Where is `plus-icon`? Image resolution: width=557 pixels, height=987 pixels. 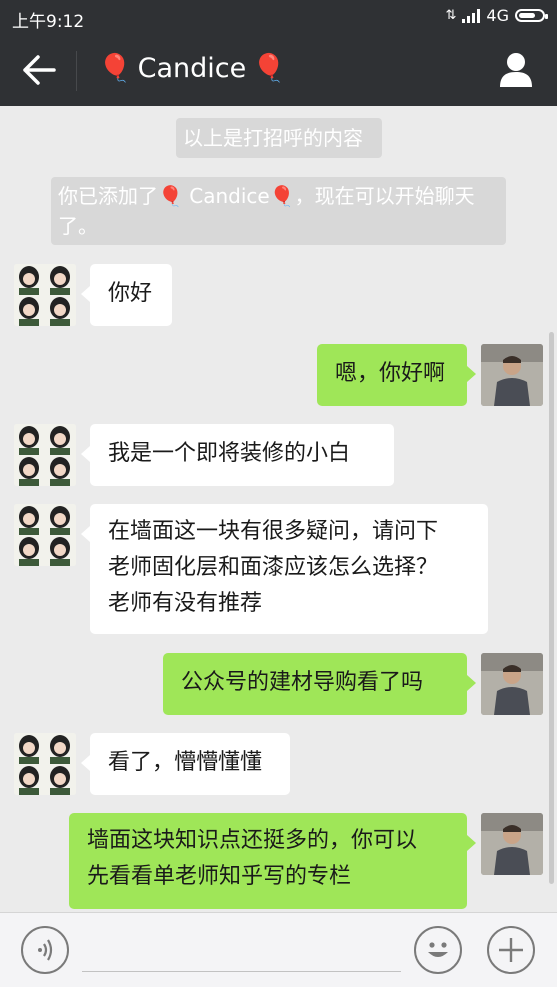
plus-icon is located at coordinates (511, 950).